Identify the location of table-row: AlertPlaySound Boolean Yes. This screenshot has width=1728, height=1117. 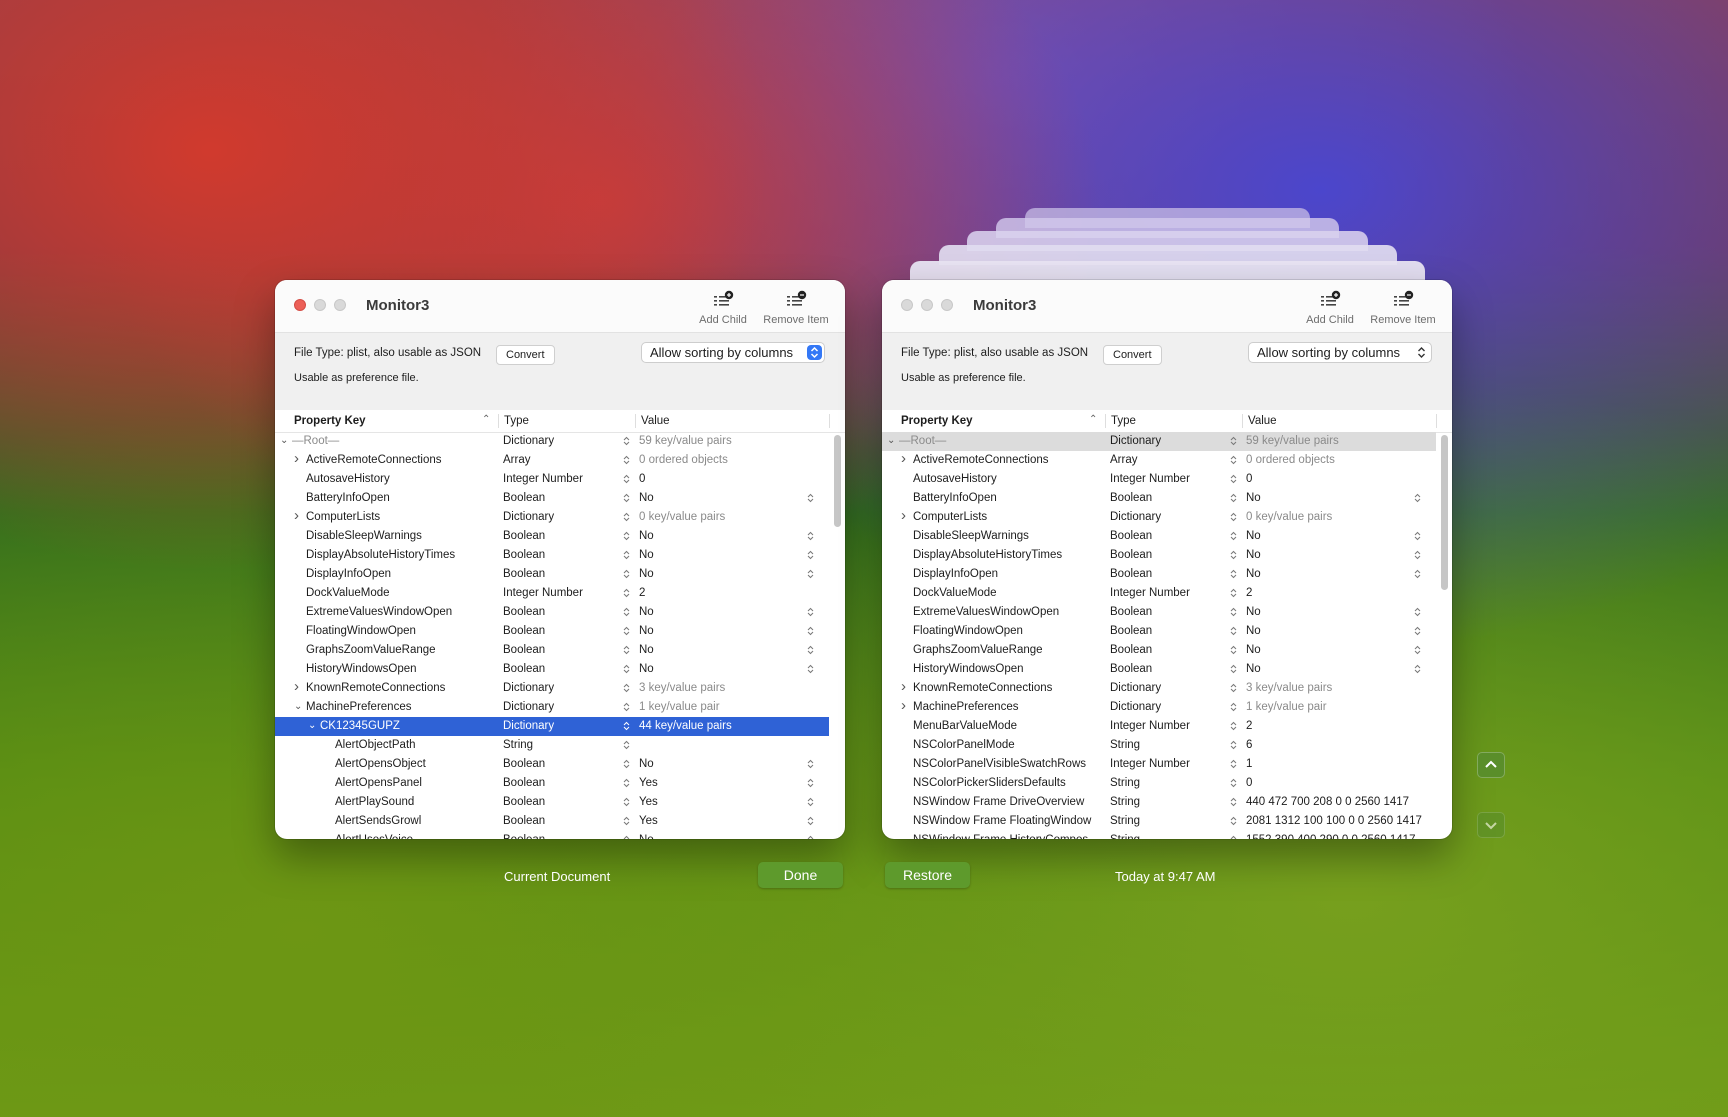
(552, 802).